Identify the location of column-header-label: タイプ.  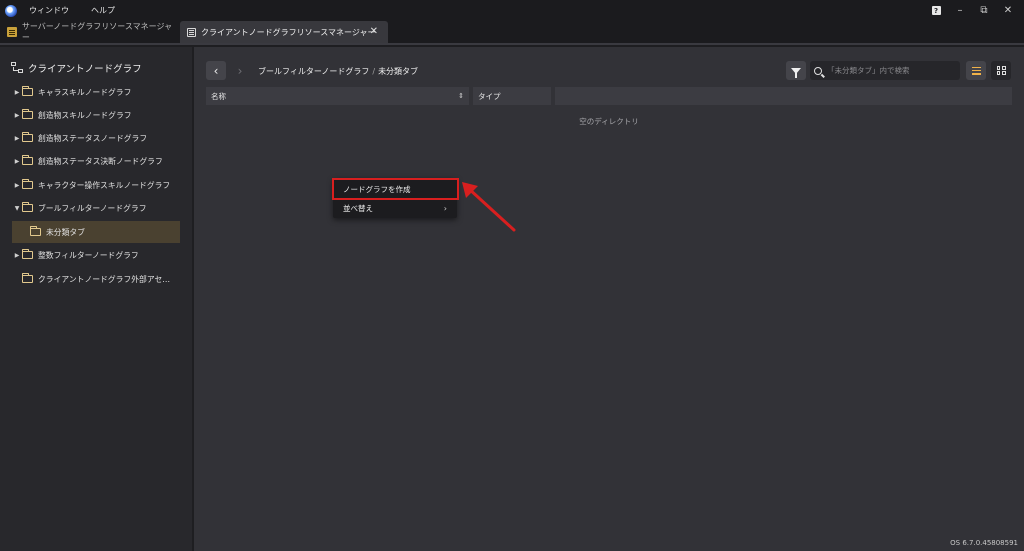
(489, 96).